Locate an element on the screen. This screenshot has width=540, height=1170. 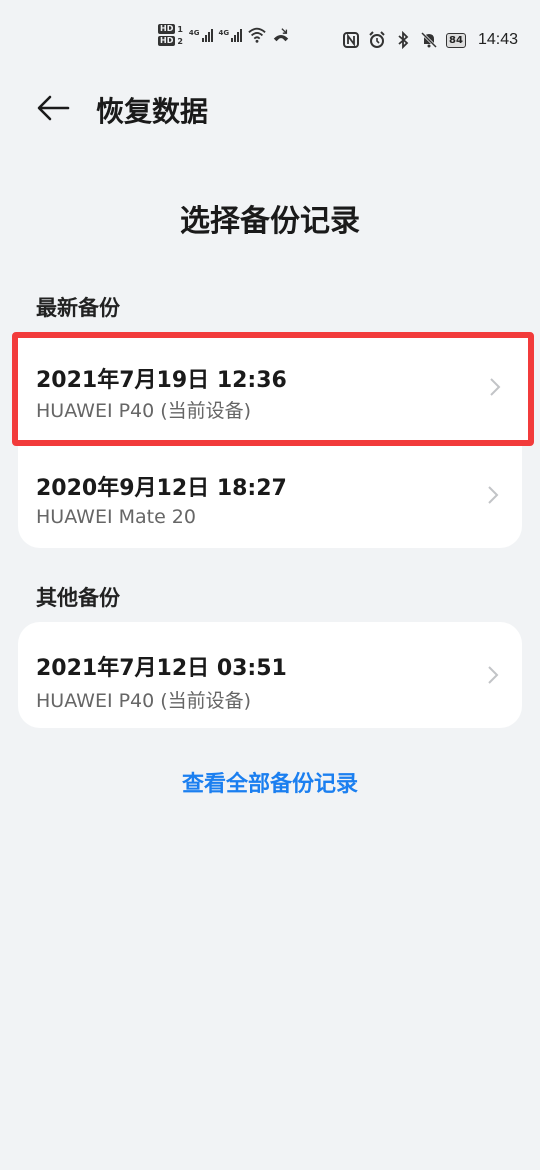
hd-2-number: 2 is located at coordinates (180, 41).